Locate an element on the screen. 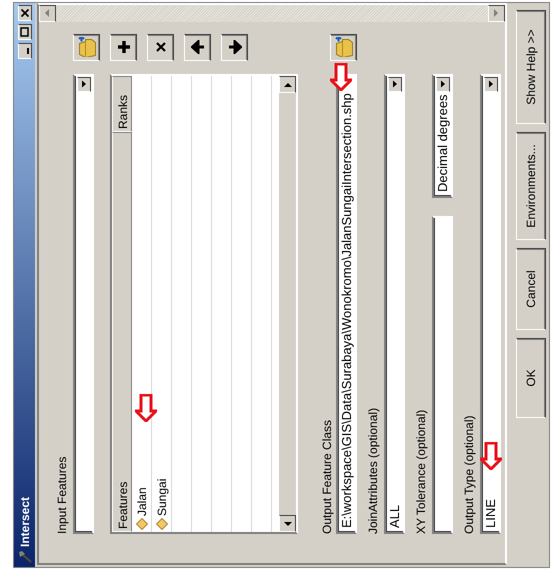 The image size is (552, 572). maximize-icon is located at coordinates (24, 32).